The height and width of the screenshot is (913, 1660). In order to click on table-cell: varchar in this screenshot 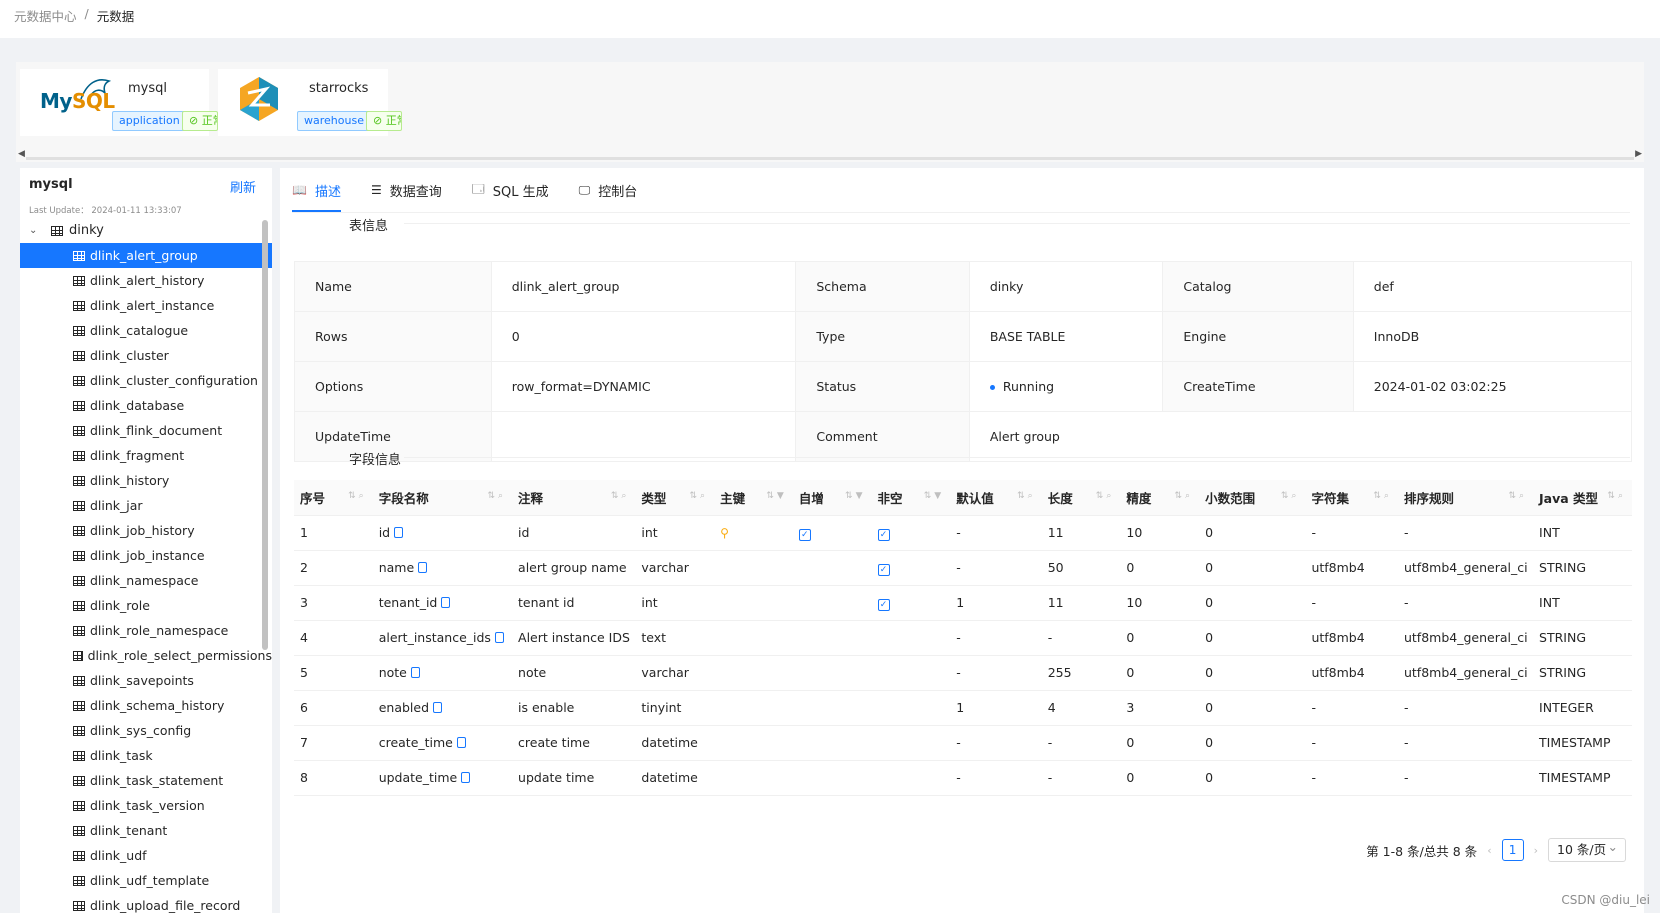, I will do `click(675, 568)`.